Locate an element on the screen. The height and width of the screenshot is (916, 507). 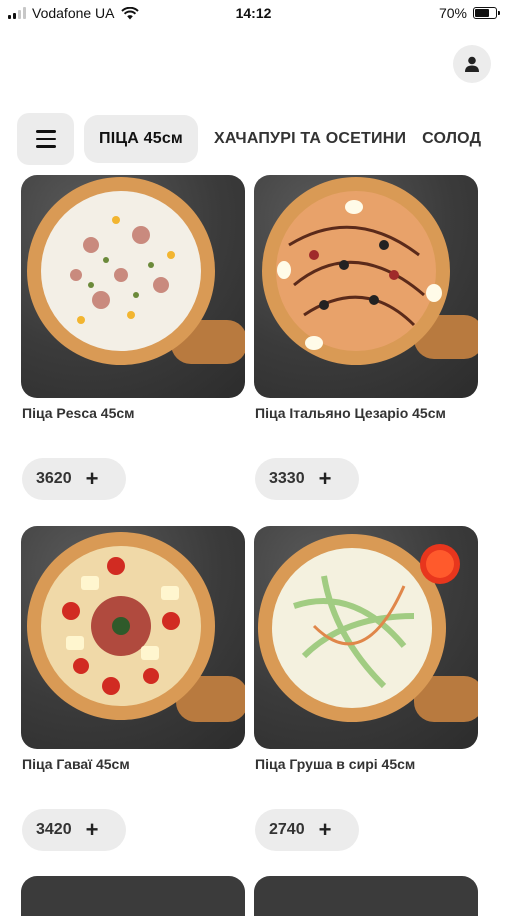
tab-pizza-45: ПІЦА 45см is located at coordinates (141, 139).